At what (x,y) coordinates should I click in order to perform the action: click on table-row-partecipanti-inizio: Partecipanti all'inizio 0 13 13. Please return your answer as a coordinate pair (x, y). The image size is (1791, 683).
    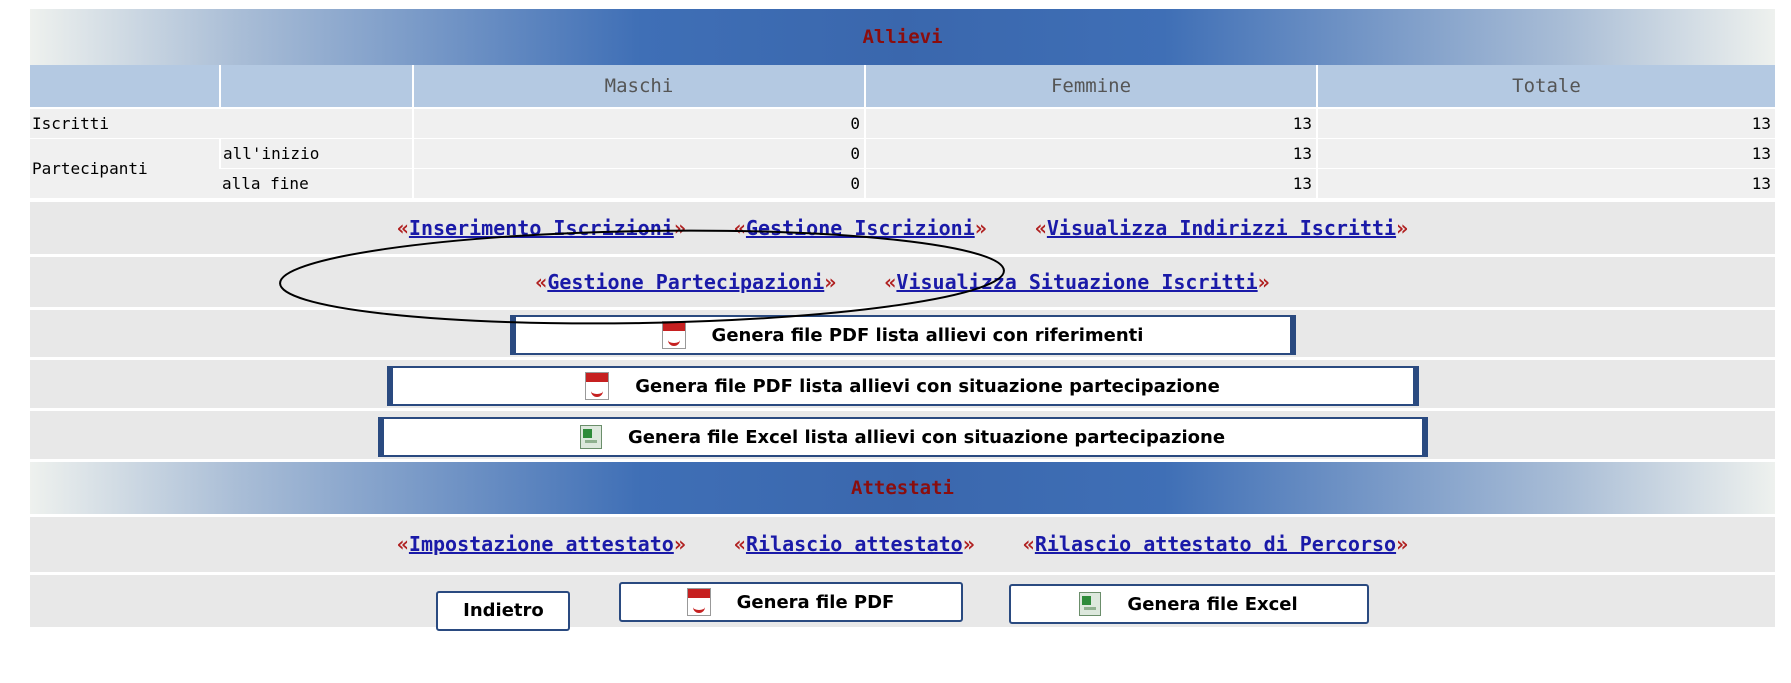
    Looking at the image, I should click on (902, 168).